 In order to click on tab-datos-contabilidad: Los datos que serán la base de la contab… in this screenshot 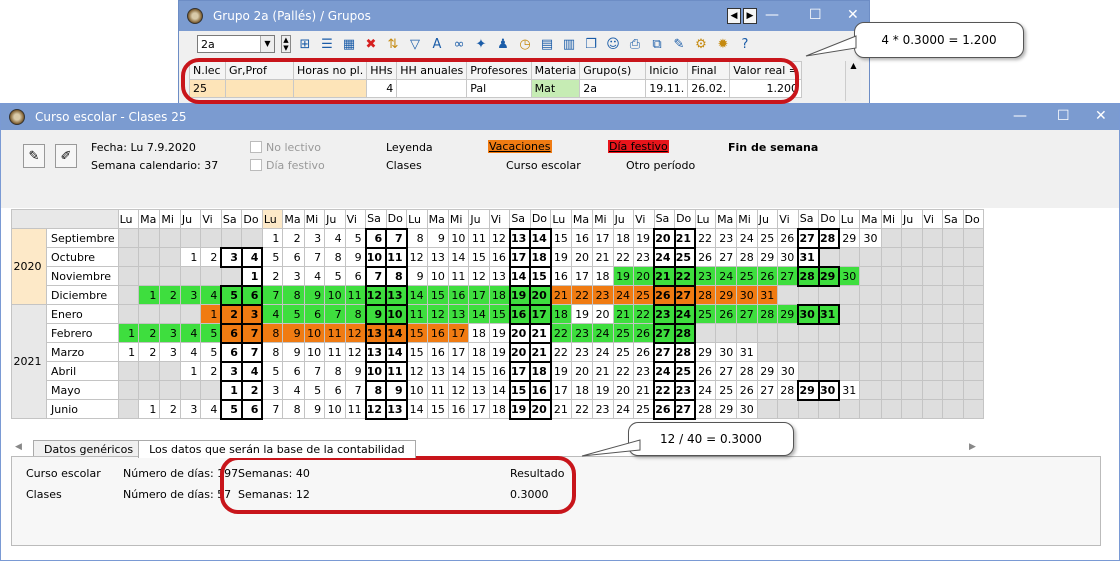, I will do `click(277, 449)`.